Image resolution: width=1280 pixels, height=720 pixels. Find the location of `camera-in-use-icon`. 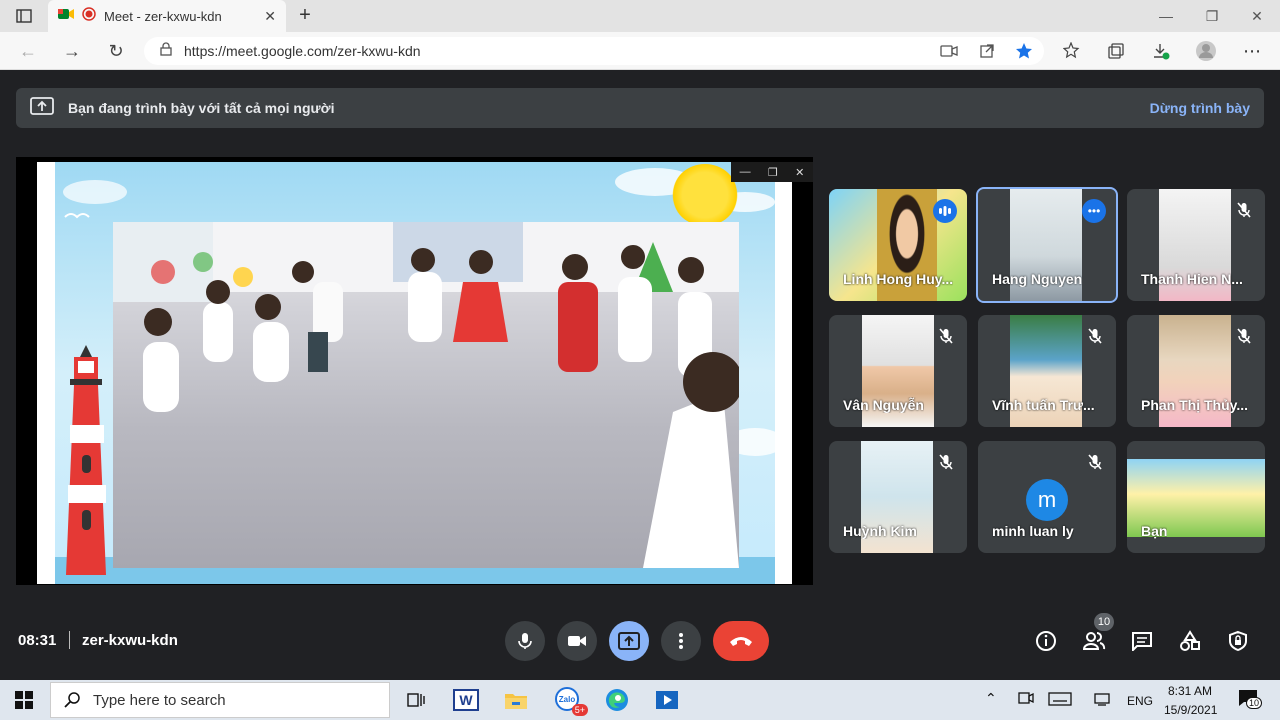

camera-in-use-icon is located at coordinates (949, 51).